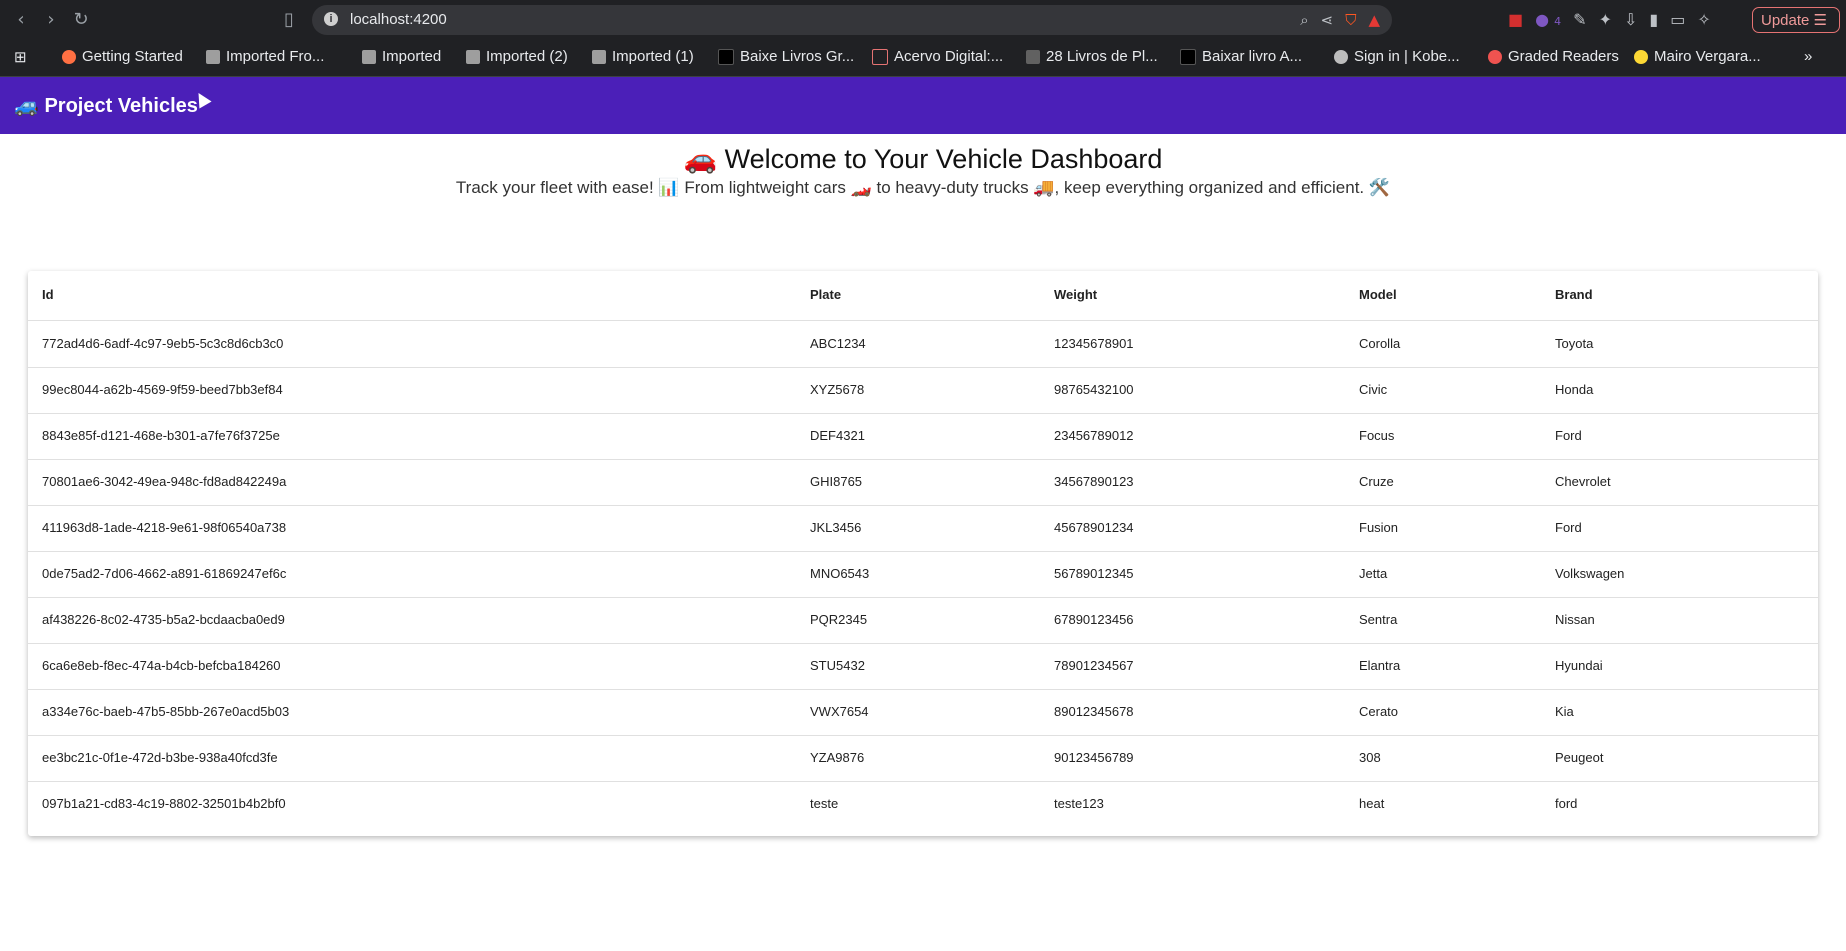 This screenshot has height=951, width=1846. Describe the element at coordinates (837, 389) in the screenshot. I see `cell-plate: XYZ5678` at that location.